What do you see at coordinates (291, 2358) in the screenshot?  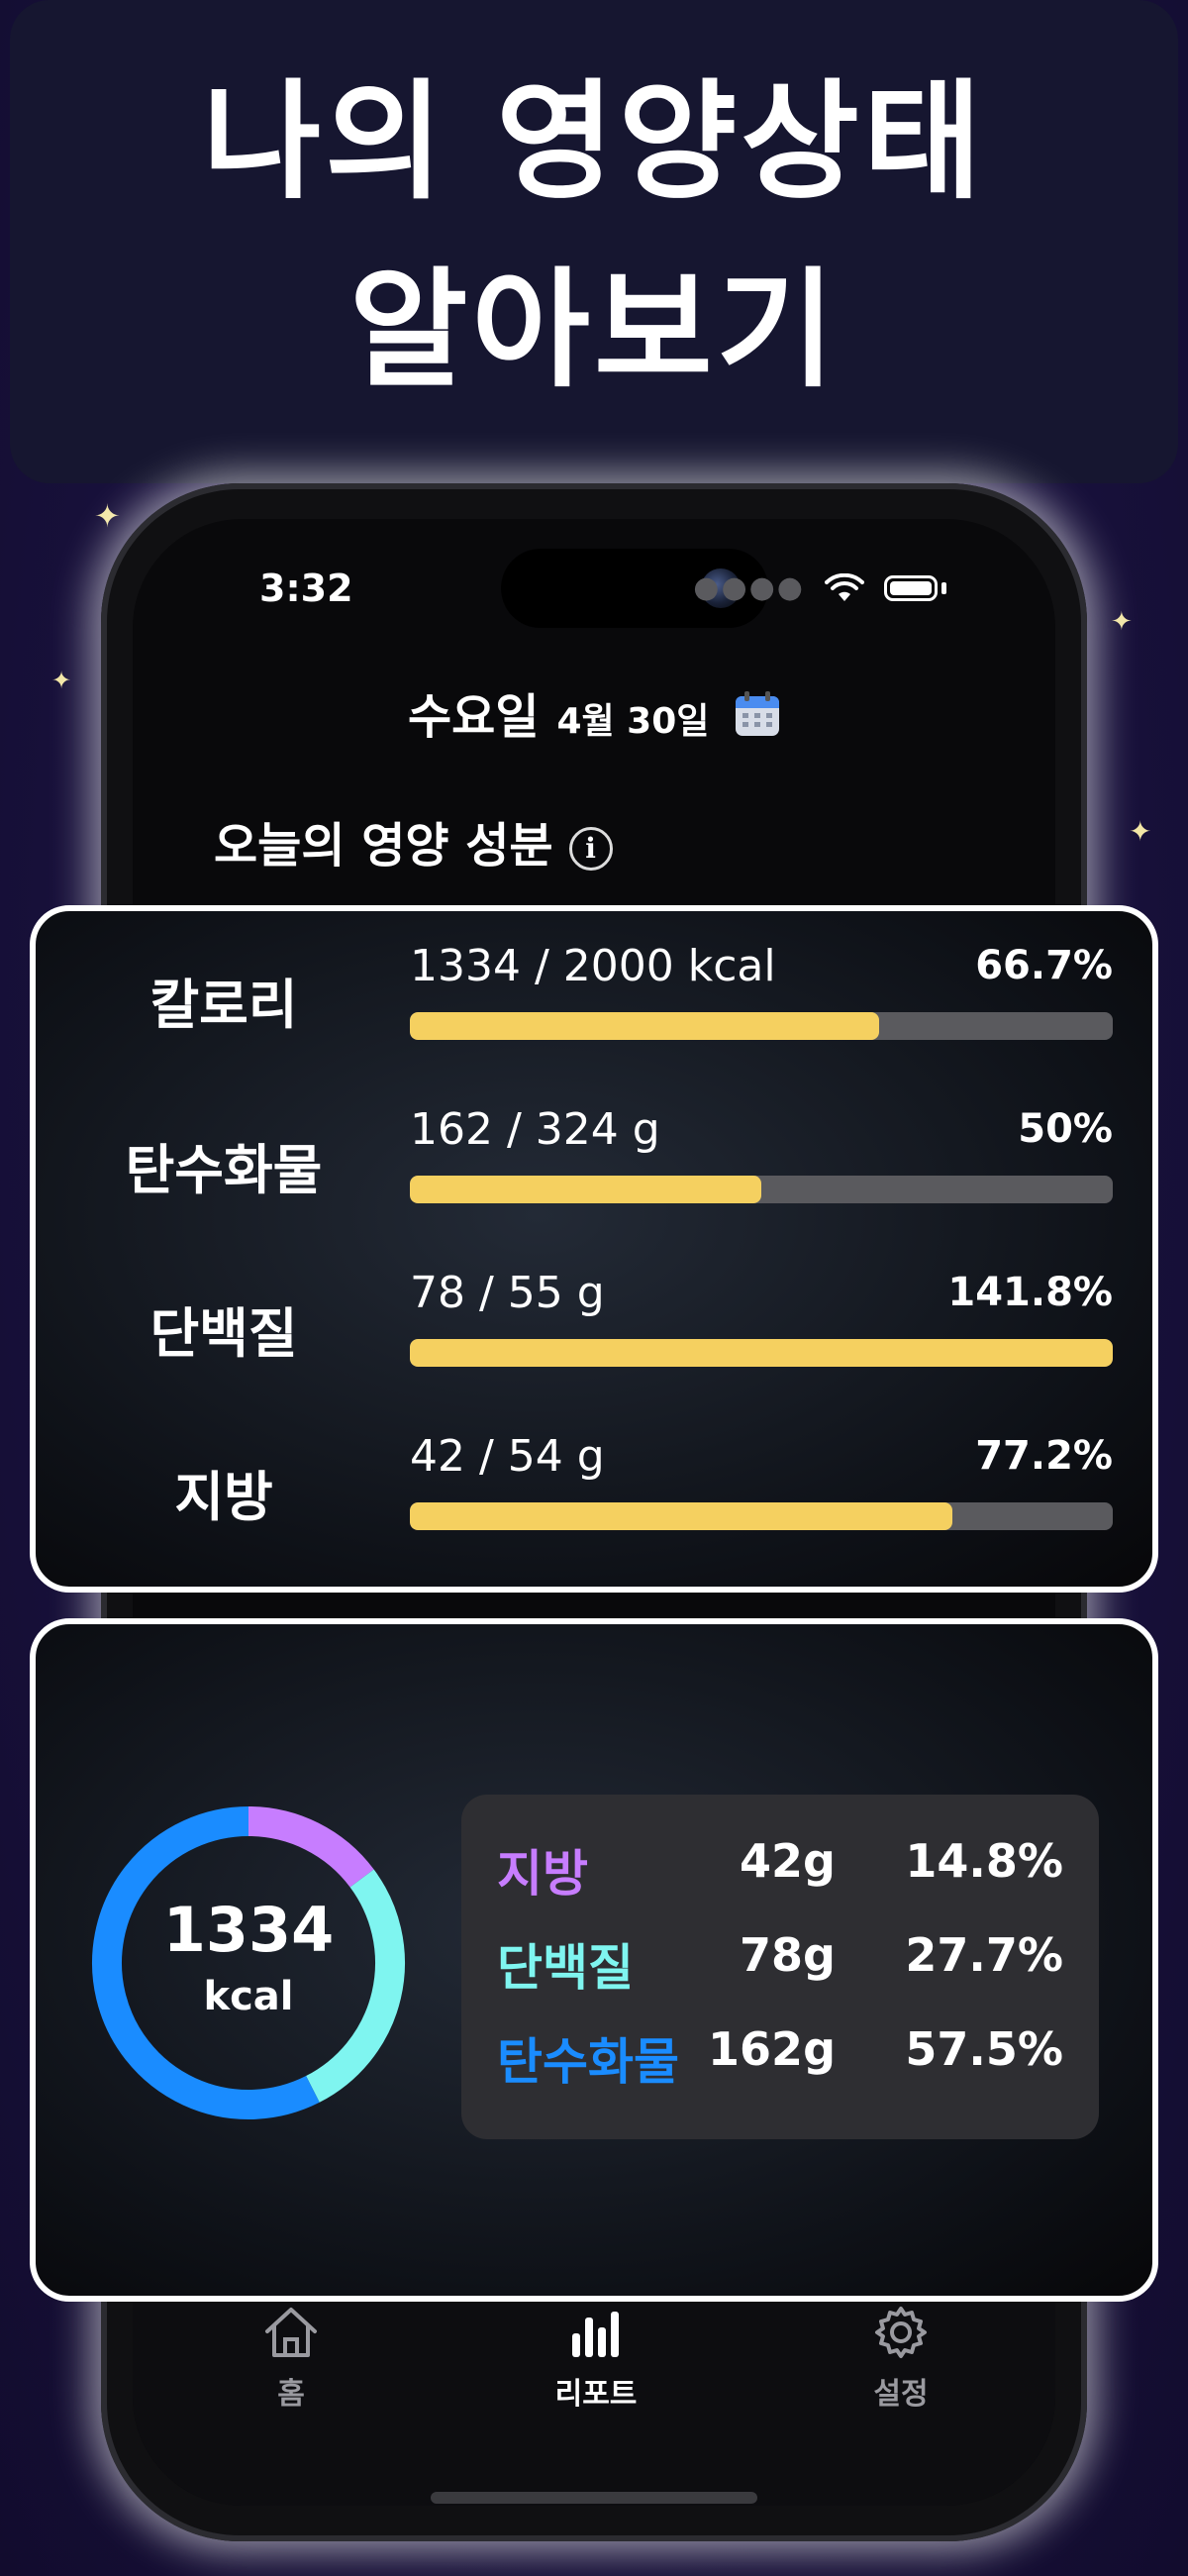 I see `tab-home: 홈` at bounding box center [291, 2358].